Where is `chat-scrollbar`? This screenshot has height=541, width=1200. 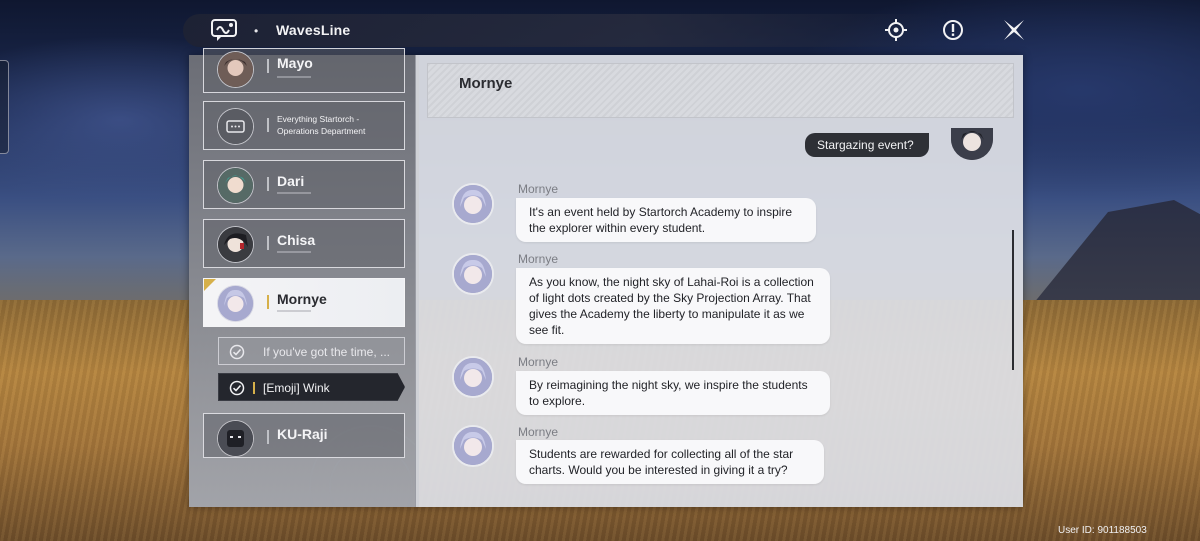
chat-scrollbar is located at coordinates (1013, 300).